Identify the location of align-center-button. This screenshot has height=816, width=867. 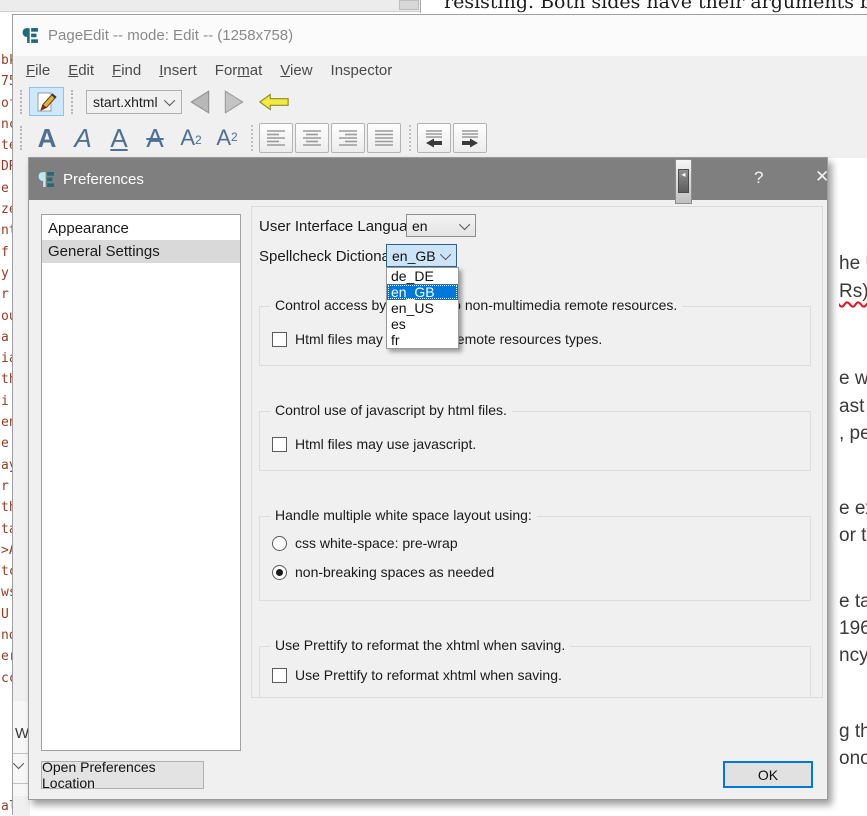
(312, 138).